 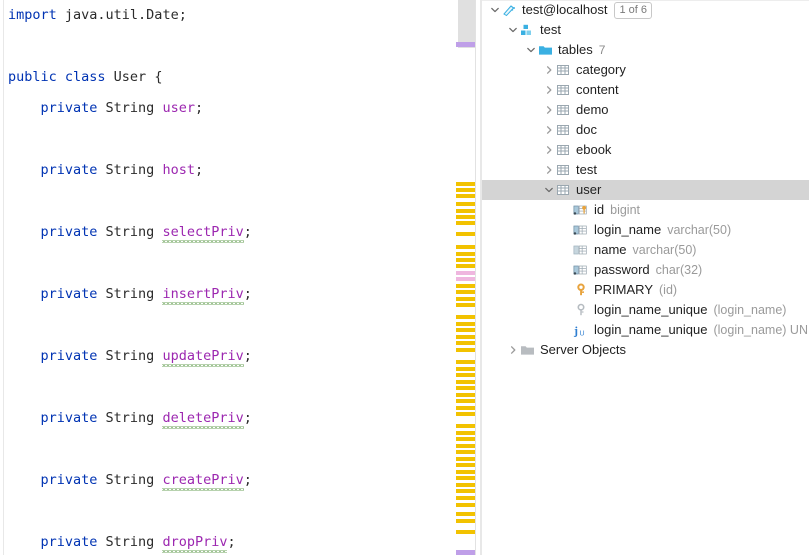 What do you see at coordinates (228, 480) in the screenshot?
I see `code-line: private String createPriv;` at bounding box center [228, 480].